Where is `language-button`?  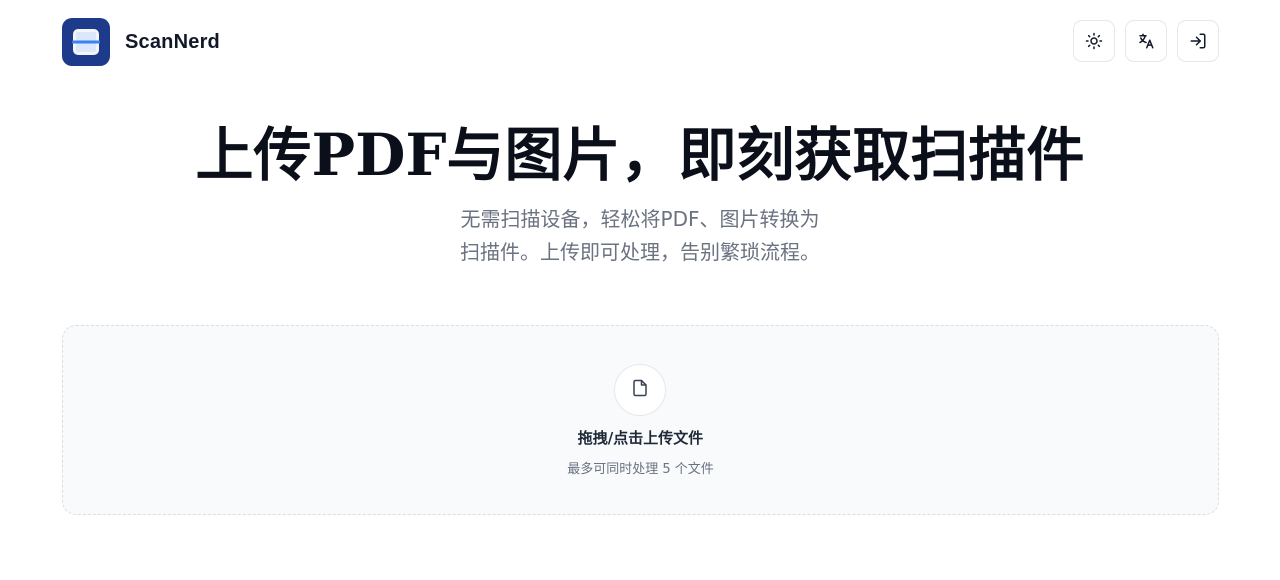 language-button is located at coordinates (1146, 41).